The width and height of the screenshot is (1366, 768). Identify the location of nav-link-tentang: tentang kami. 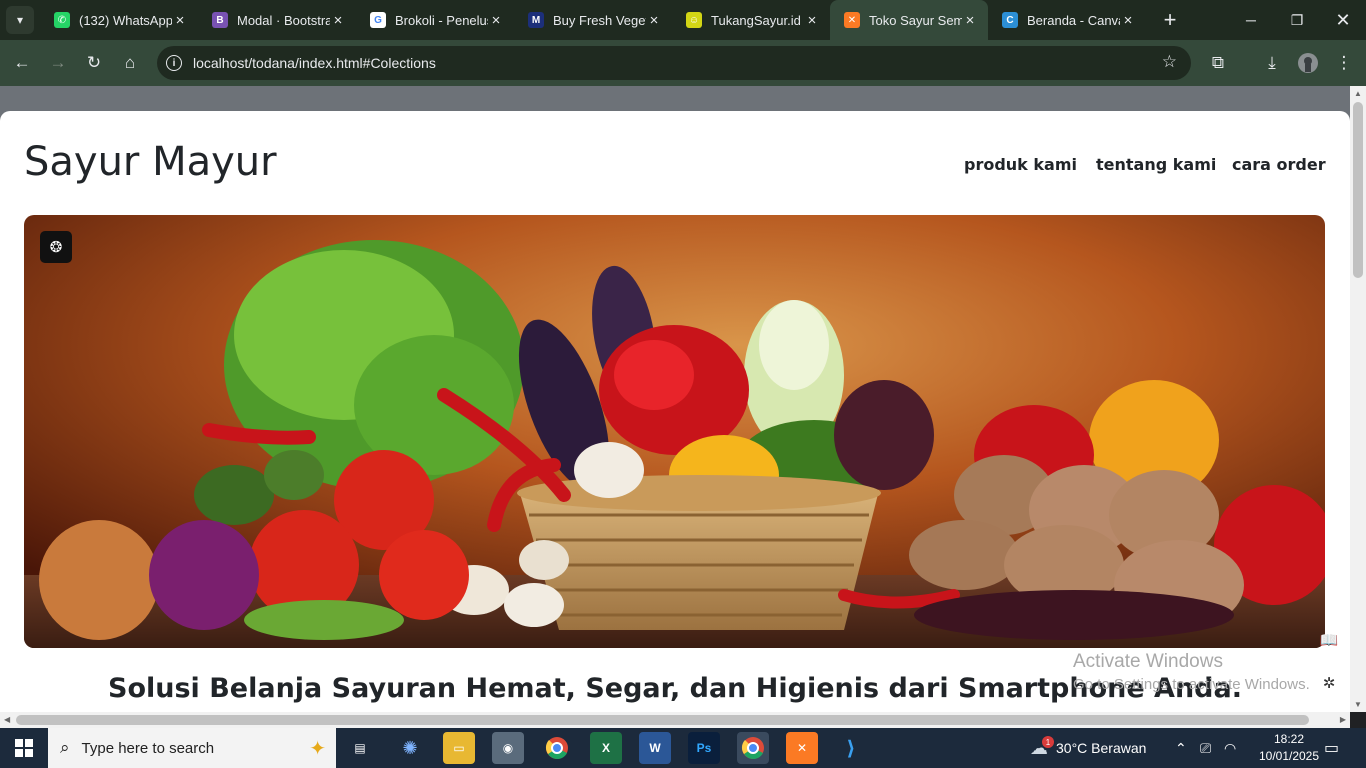
(1156, 164).